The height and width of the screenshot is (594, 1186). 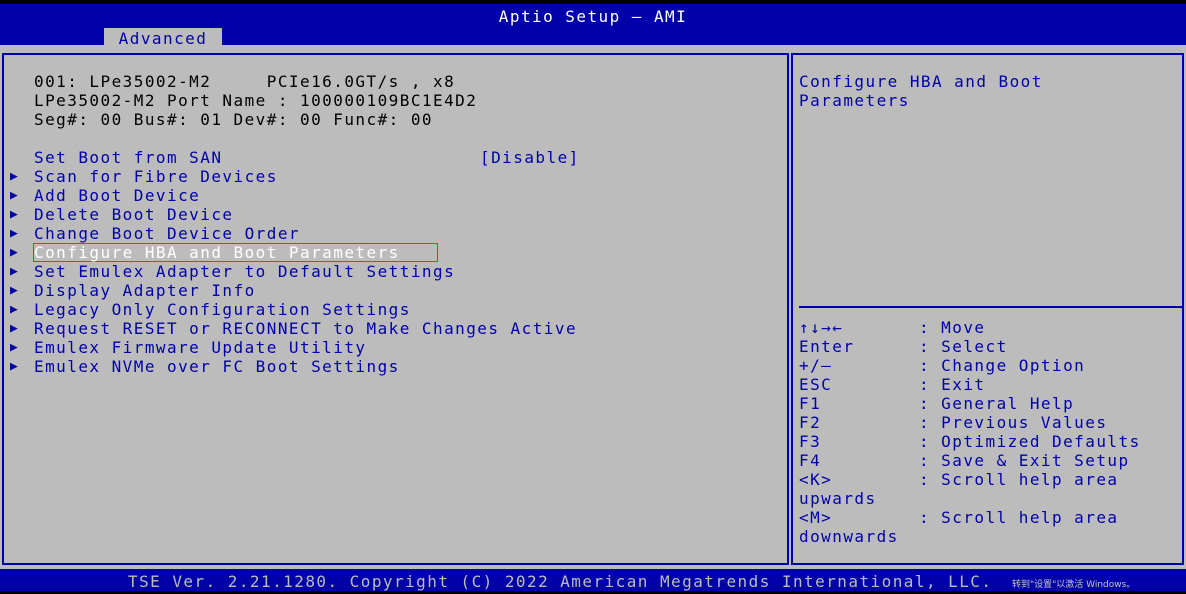 What do you see at coordinates (156, 176) in the screenshot?
I see `submenu-item: Scan for Fibre Devices` at bounding box center [156, 176].